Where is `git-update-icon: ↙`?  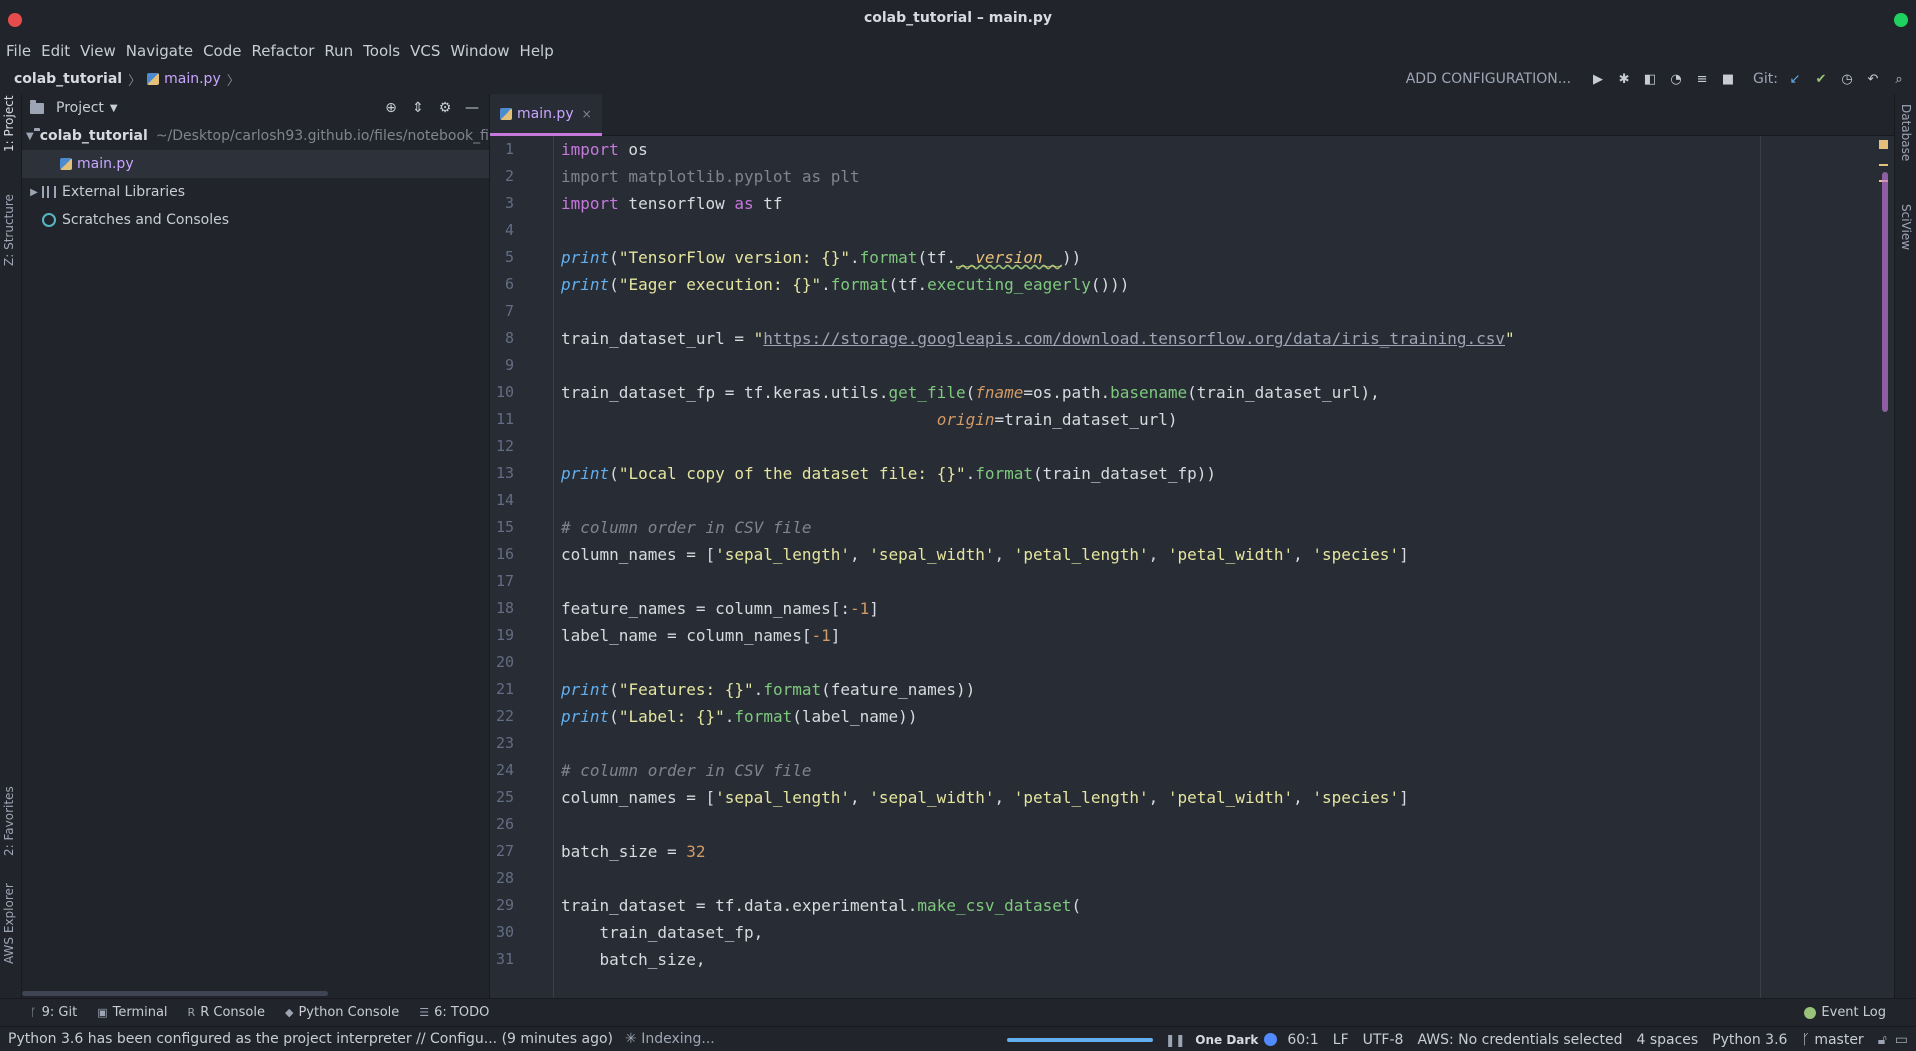
git-update-icon: ↙ is located at coordinates (1795, 79).